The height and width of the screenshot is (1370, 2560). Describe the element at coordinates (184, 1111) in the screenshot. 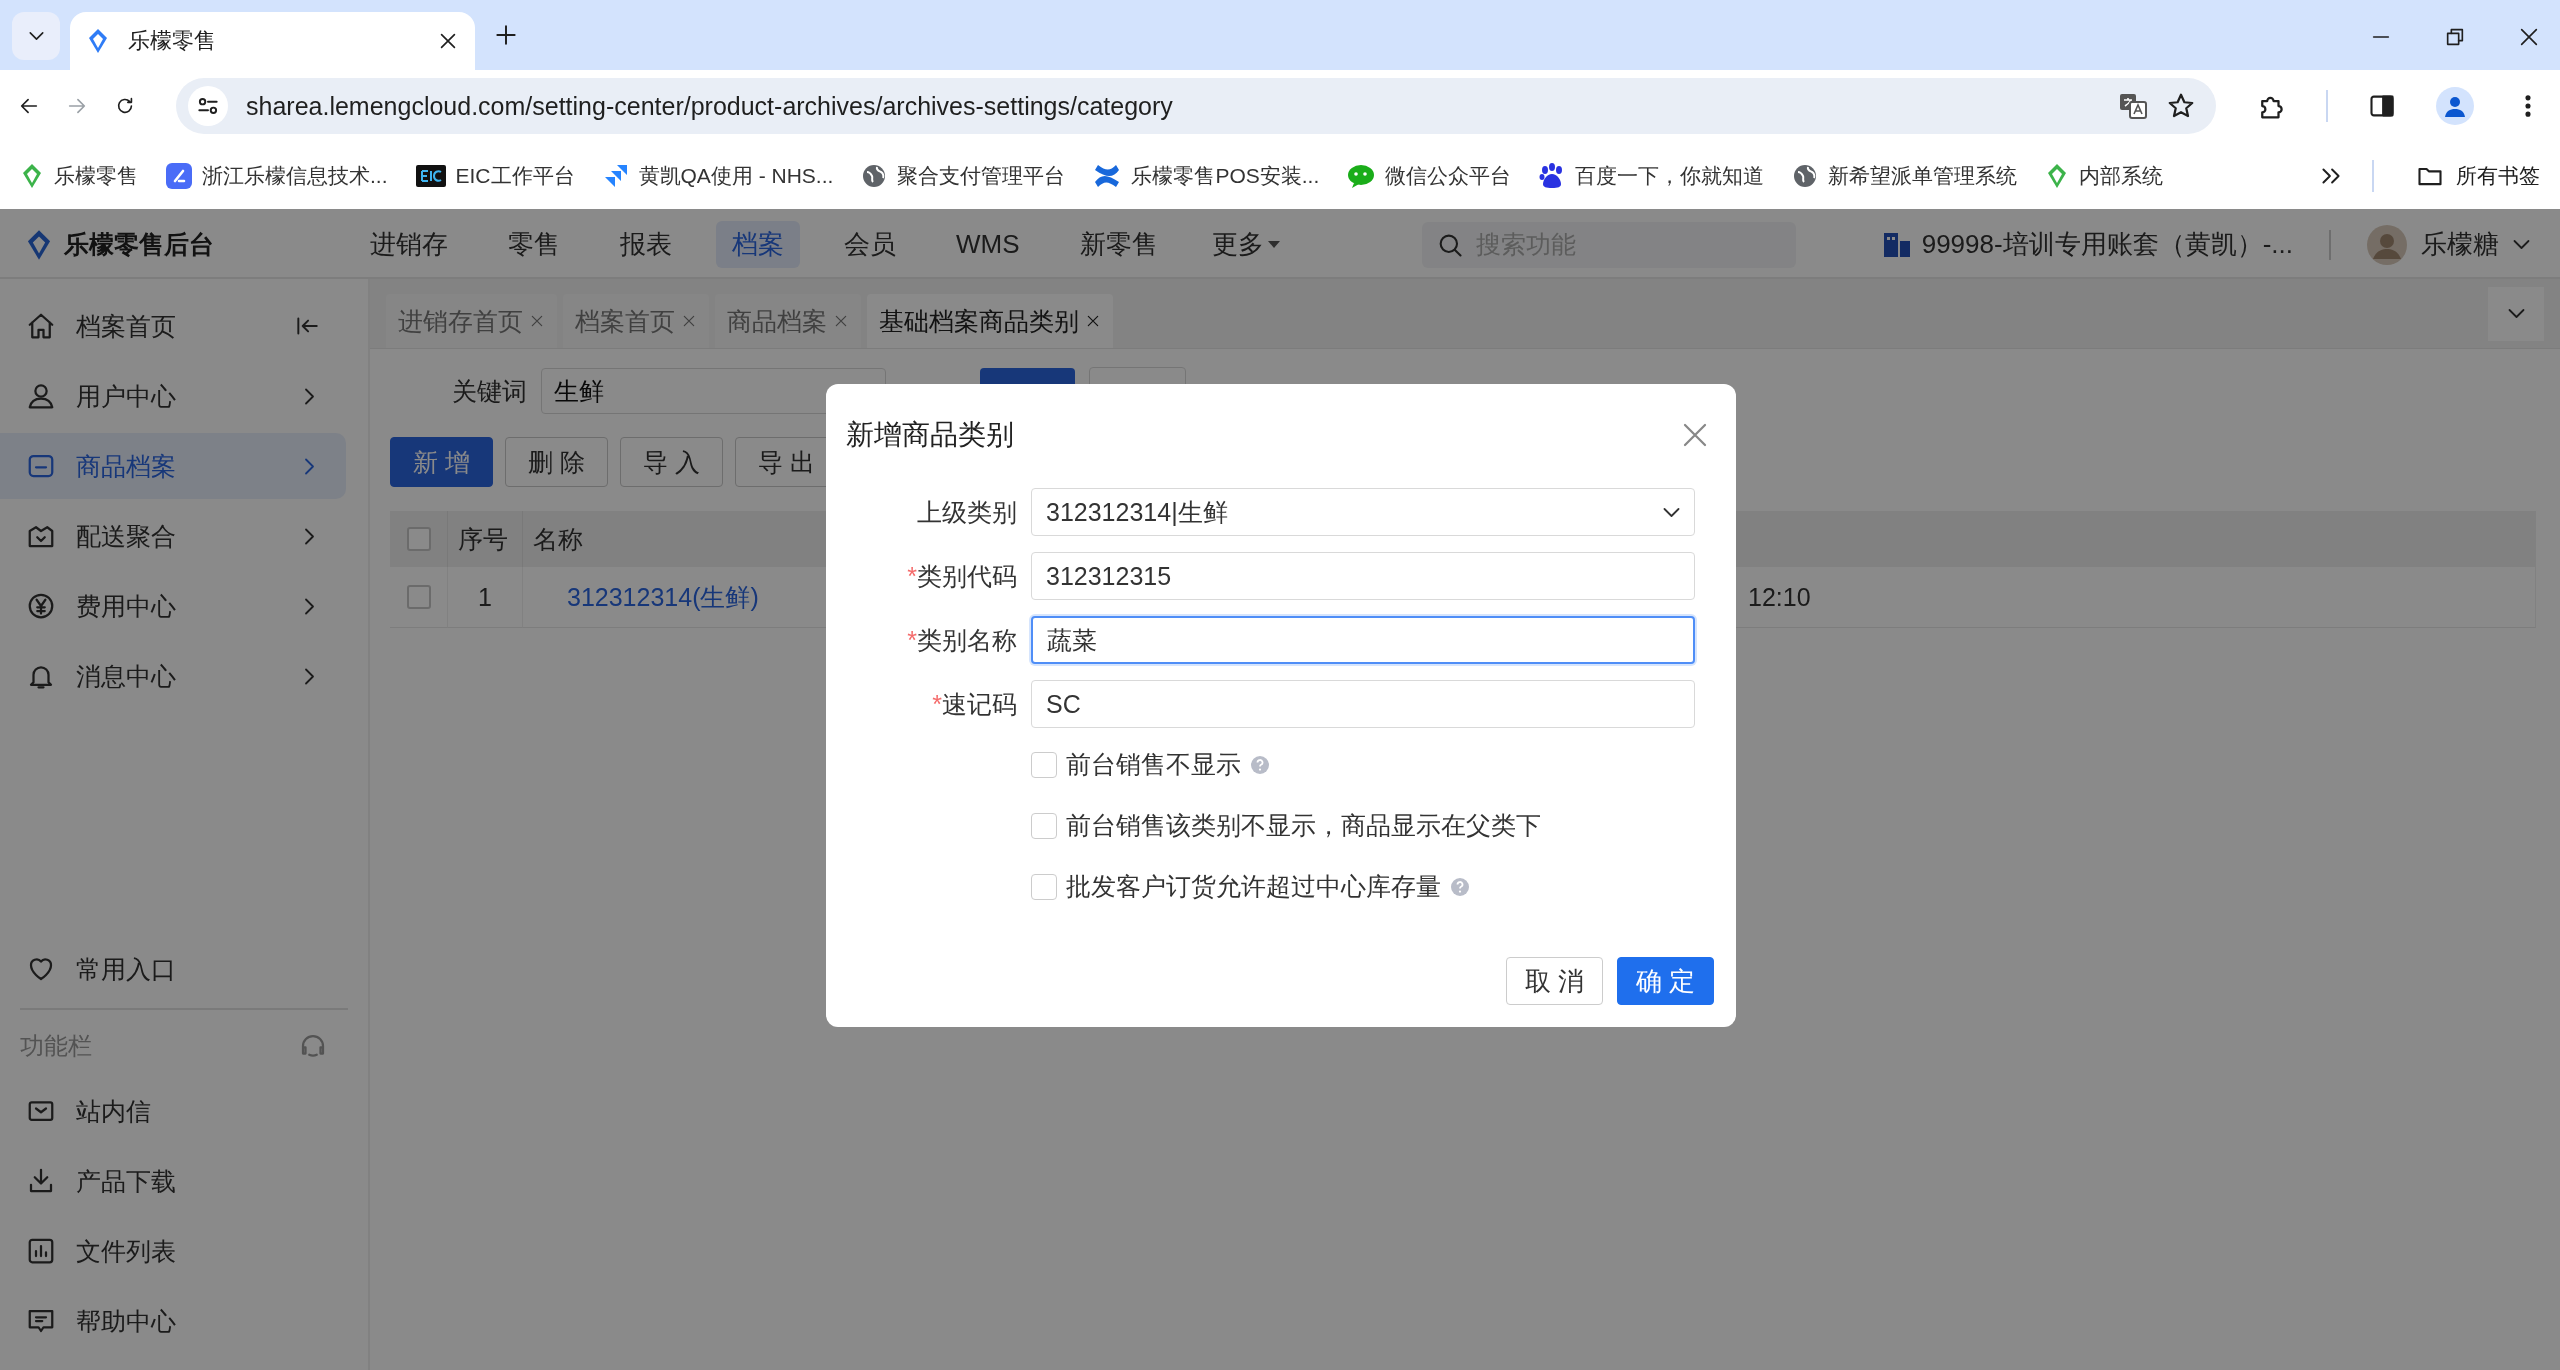

I see `sidebar-item: 站内信` at that location.